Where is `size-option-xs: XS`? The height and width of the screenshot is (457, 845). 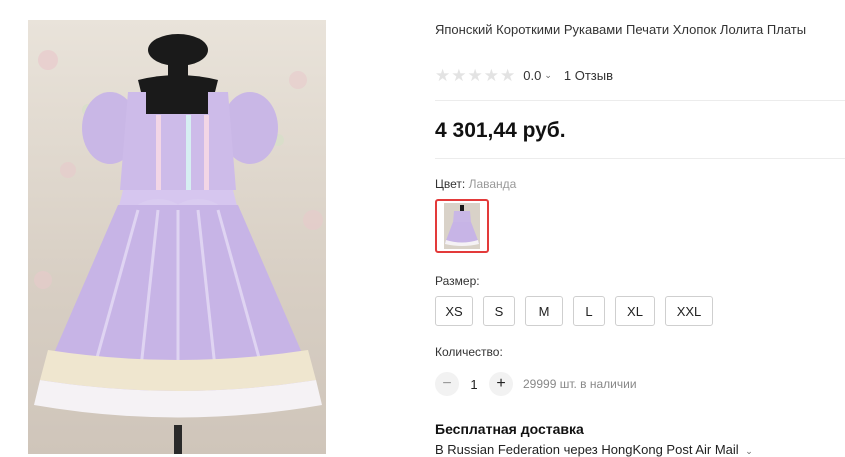
size-option-xs: XS is located at coordinates (454, 311).